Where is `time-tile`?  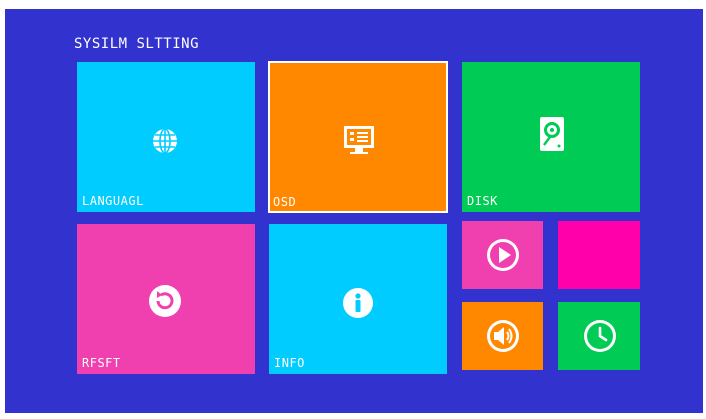 time-tile is located at coordinates (599, 336).